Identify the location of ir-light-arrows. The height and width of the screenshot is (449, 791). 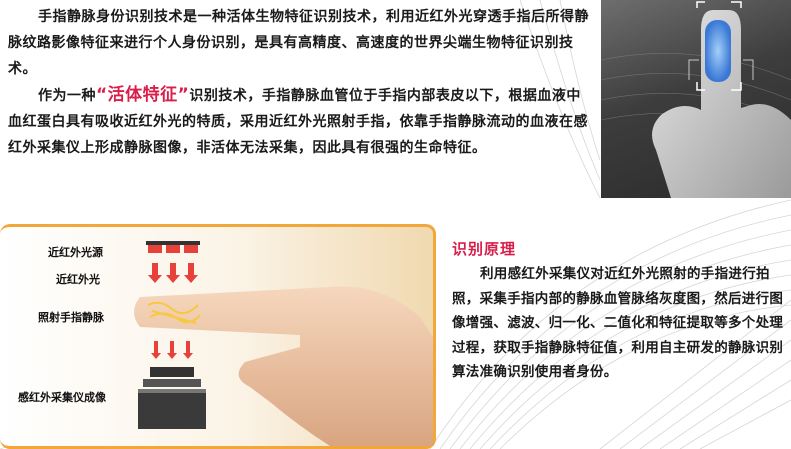
(173, 273).